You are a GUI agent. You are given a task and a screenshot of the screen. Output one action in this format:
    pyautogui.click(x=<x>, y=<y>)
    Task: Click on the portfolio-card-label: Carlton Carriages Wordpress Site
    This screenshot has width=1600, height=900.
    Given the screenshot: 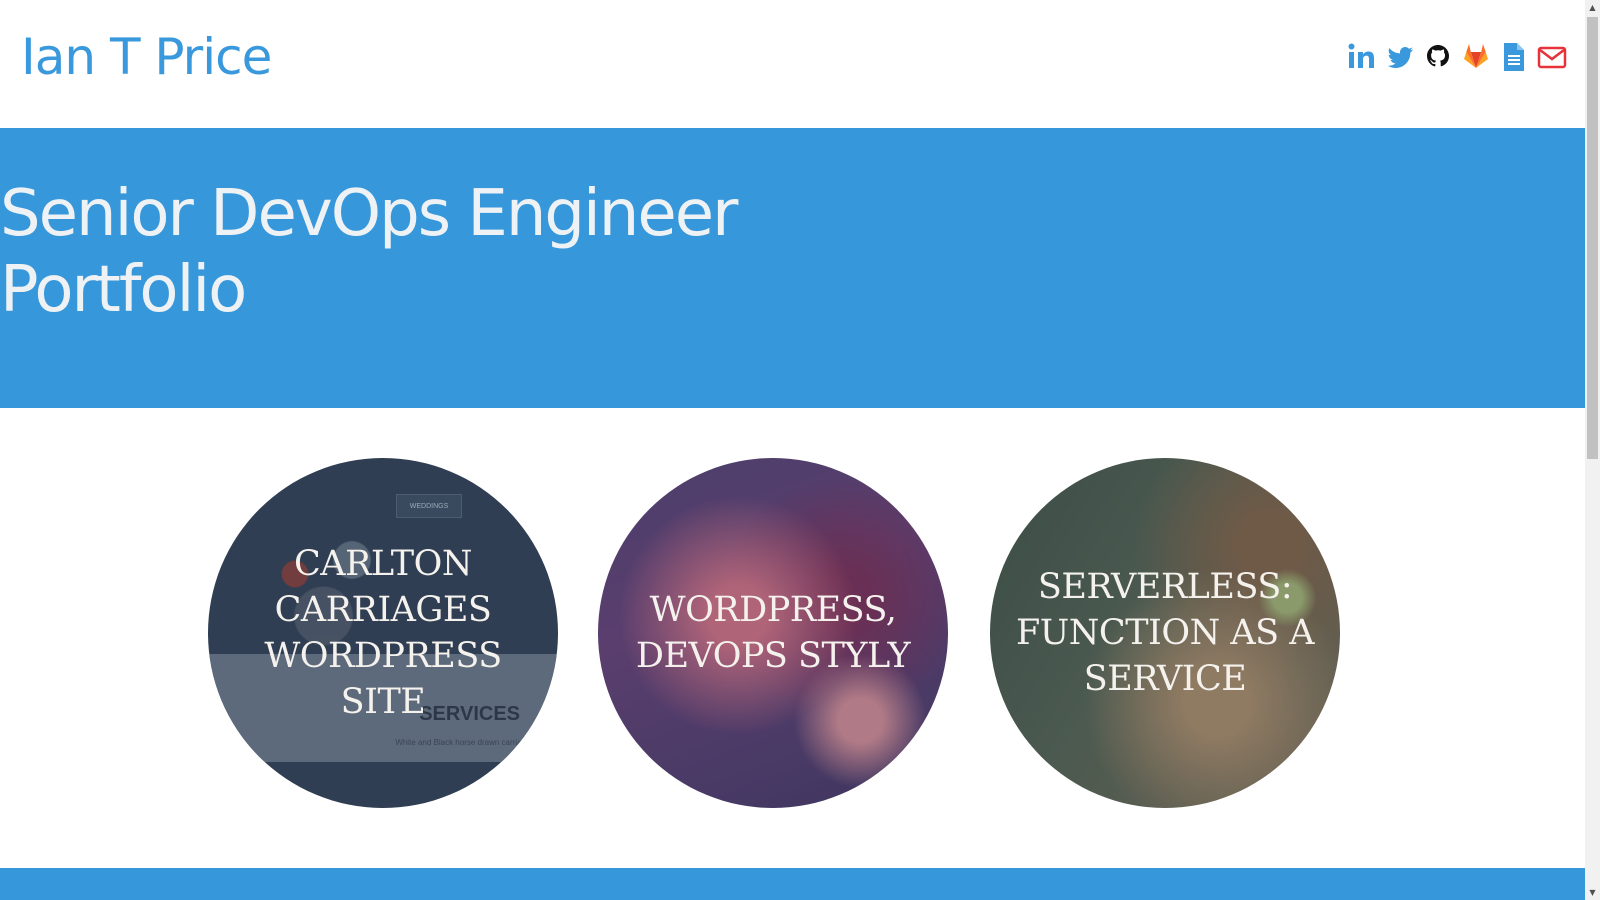 What is the action you would take?
    pyautogui.click(x=383, y=633)
    